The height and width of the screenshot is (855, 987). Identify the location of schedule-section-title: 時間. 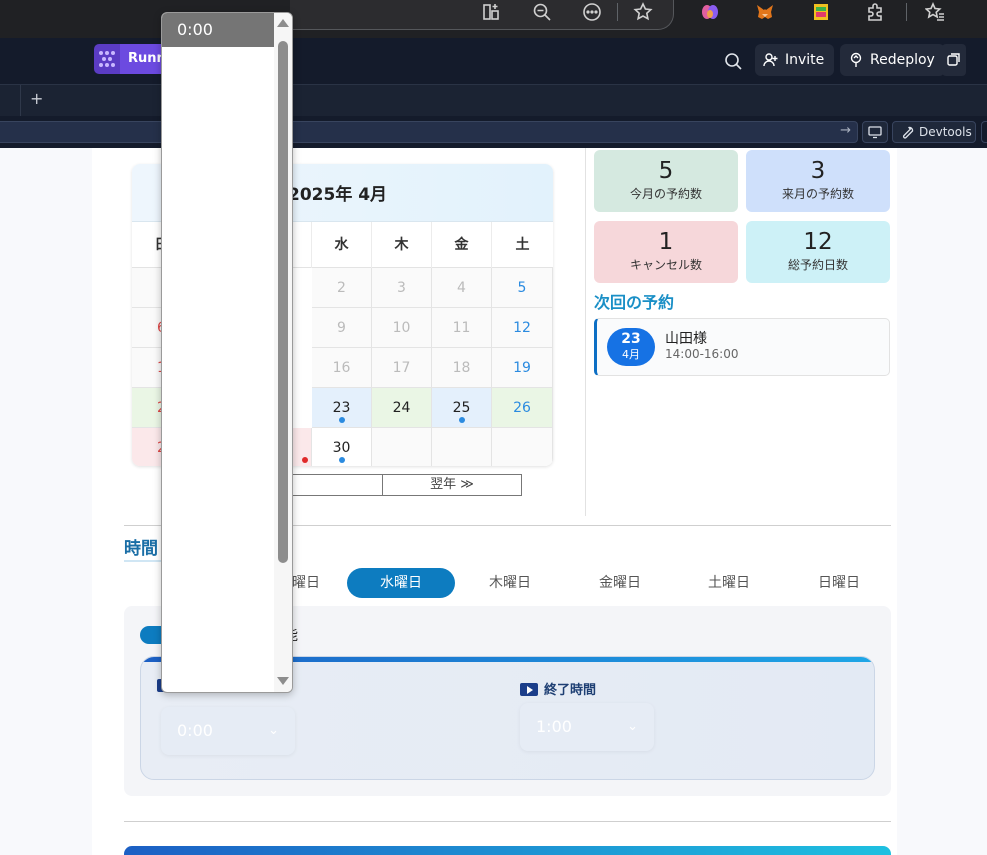
(141, 549).